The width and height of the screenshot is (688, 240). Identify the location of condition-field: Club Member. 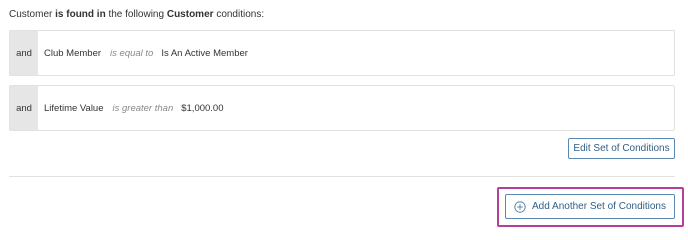
(73, 53).